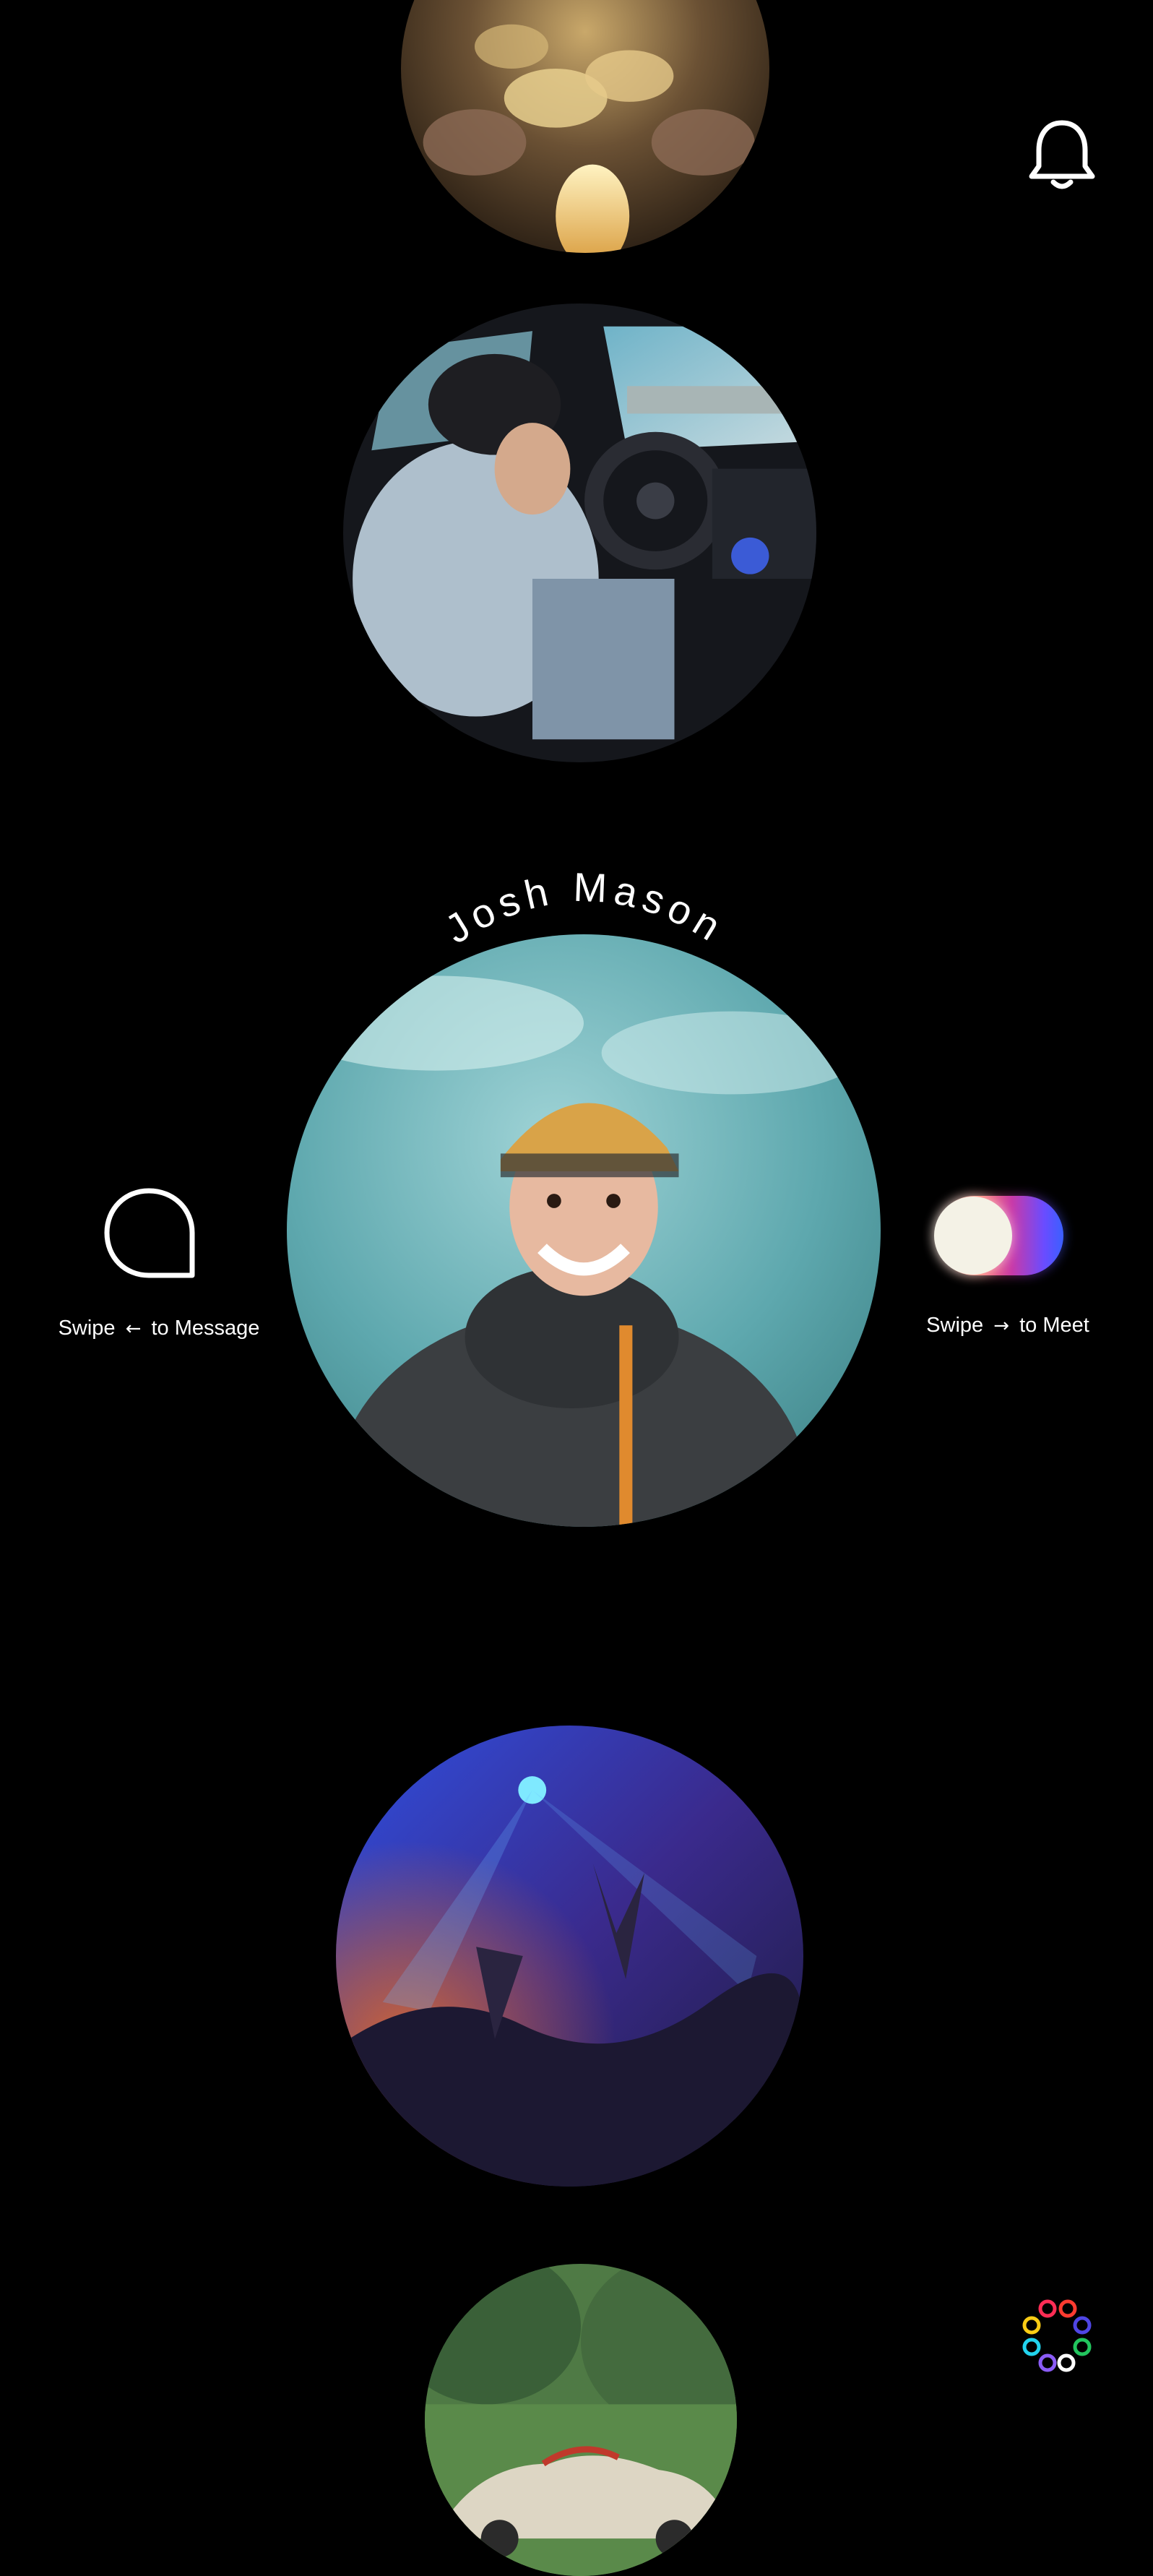 The image size is (1153, 2576). What do you see at coordinates (581, 2420) in the screenshot?
I see `photo-vintage-car` at bounding box center [581, 2420].